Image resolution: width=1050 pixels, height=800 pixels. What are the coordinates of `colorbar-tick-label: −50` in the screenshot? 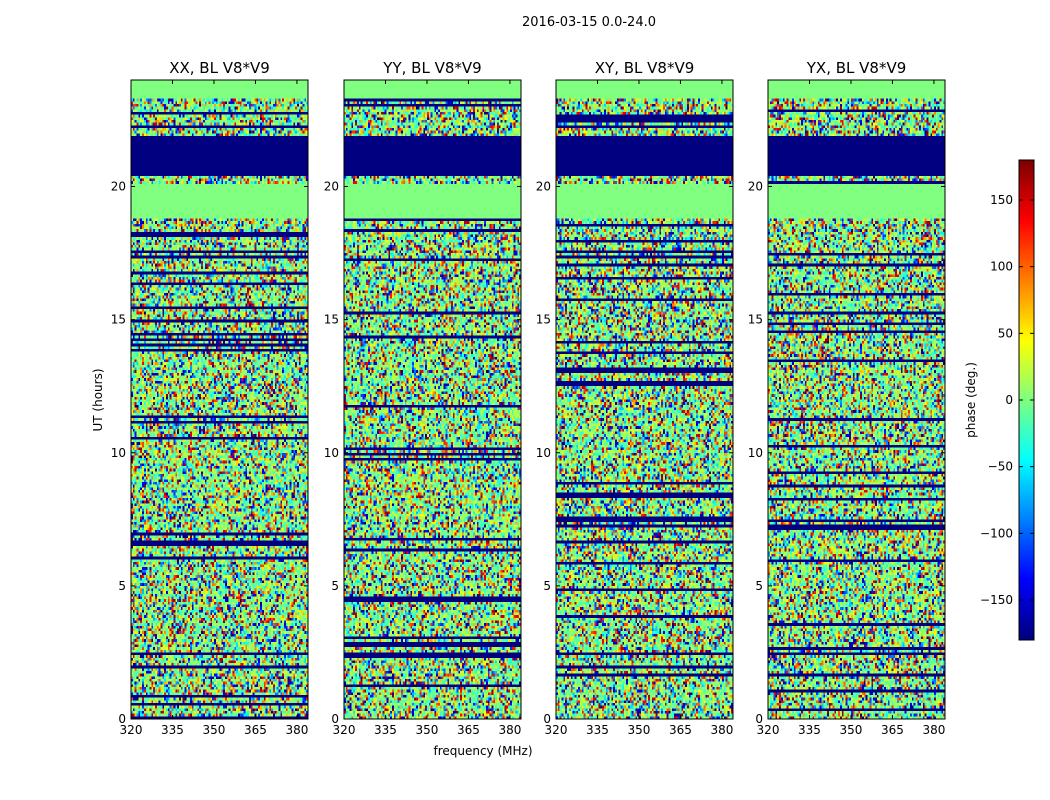 It's located at (1000, 467).